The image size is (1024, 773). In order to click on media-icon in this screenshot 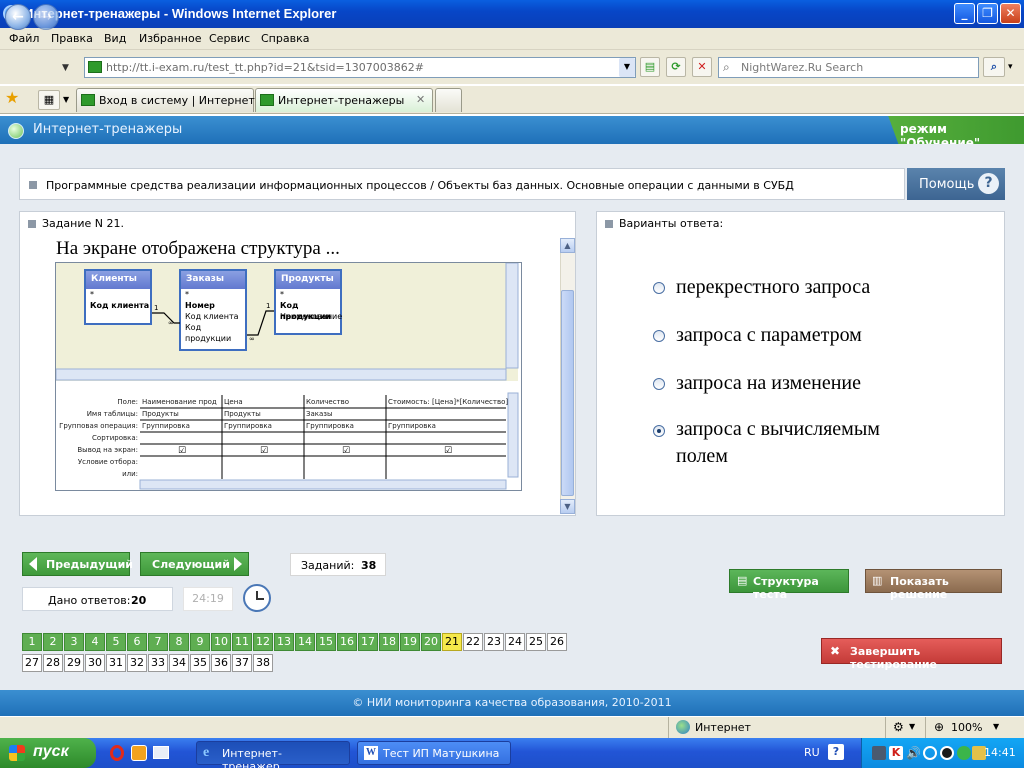, I will do `click(930, 753)`.